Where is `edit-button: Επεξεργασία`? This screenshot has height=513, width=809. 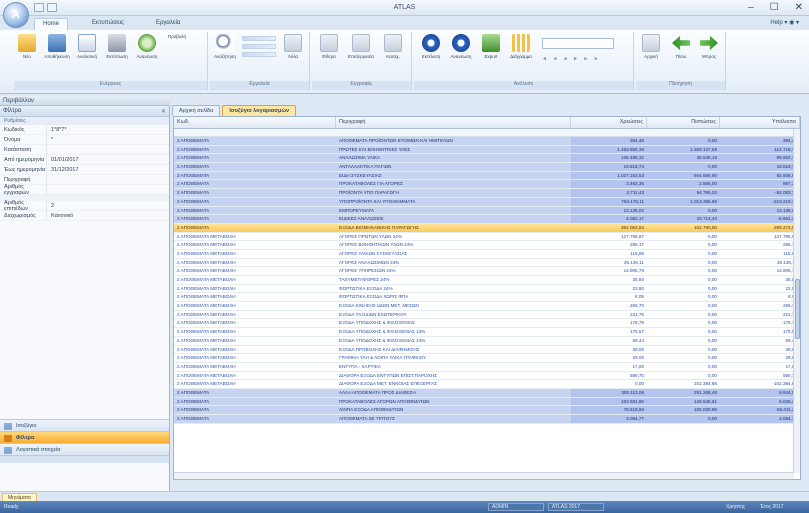 edit-button: Επεξεργασία is located at coordinates (361, 46).